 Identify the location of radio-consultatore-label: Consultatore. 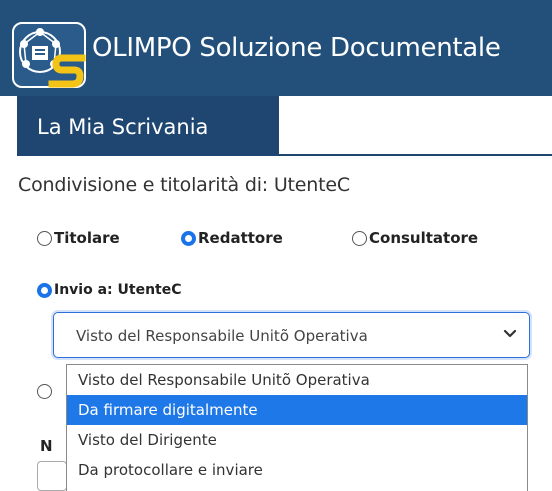
(424, 238).